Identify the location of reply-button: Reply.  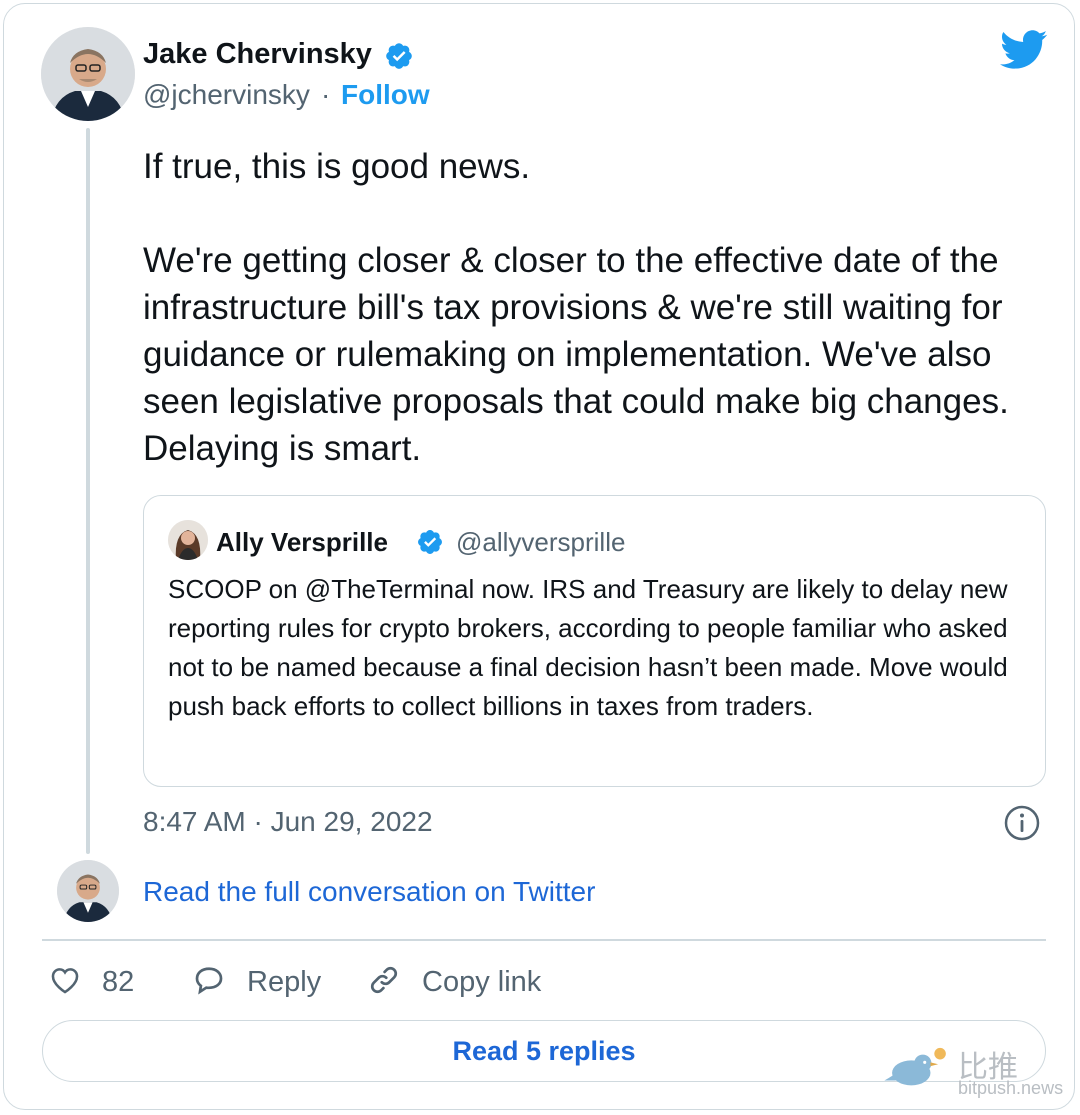
(256, 982).